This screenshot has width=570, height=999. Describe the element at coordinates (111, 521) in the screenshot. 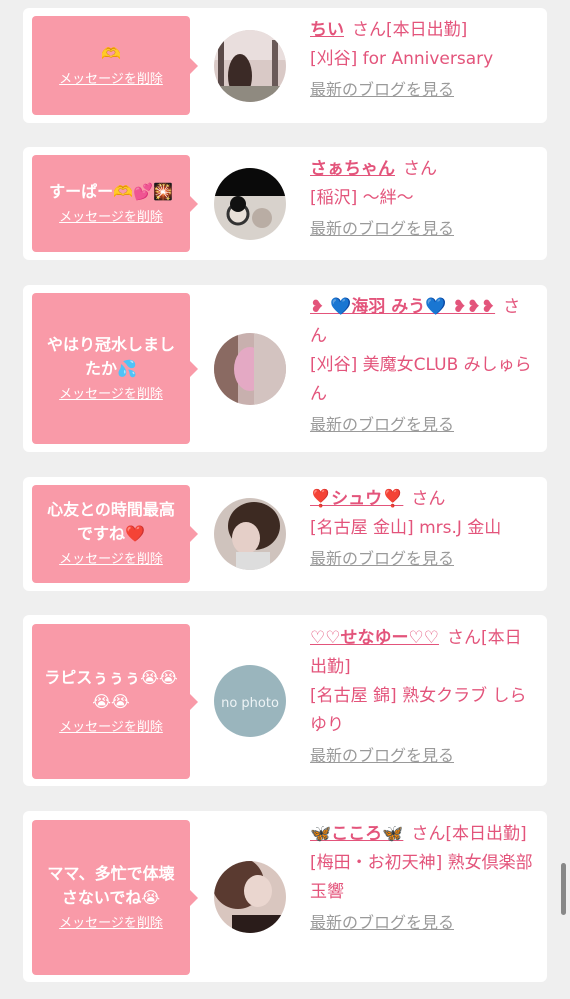

I see `message-text: 心友との時間最高ですね❤️` at that location.